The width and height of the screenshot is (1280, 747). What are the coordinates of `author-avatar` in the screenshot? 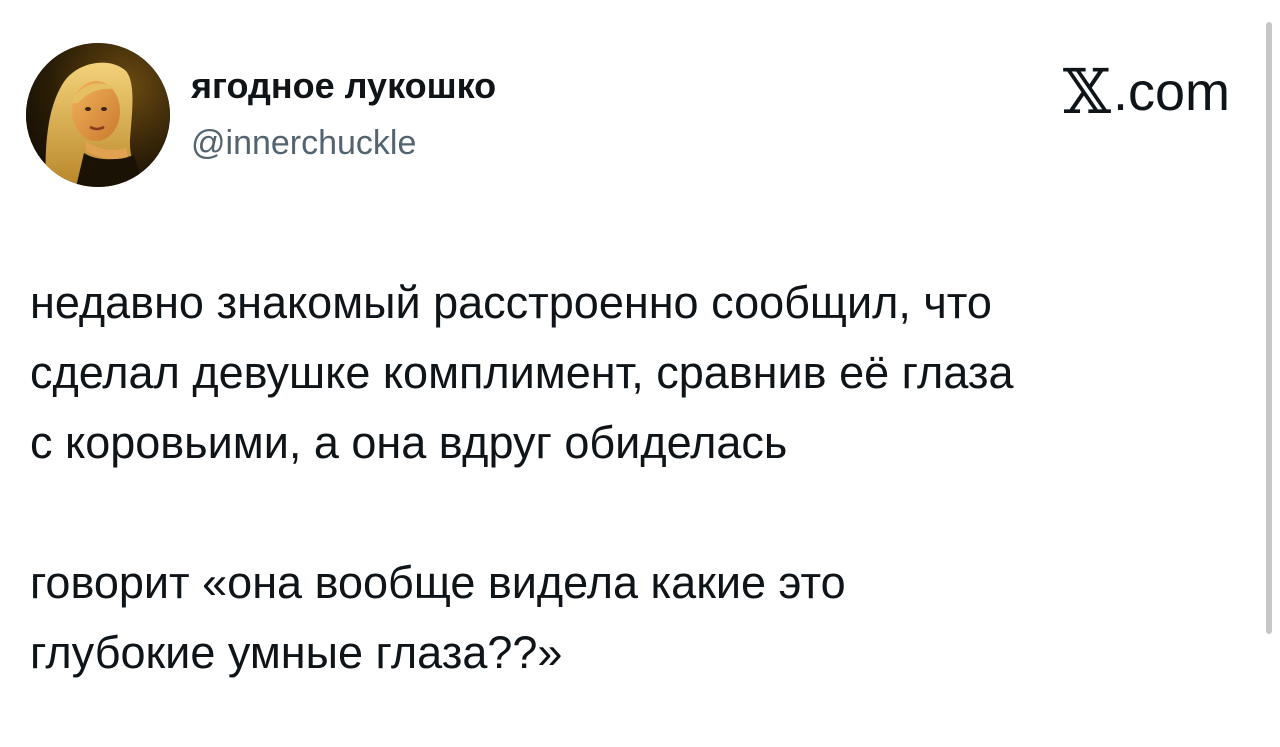 It's located at (98, 115).